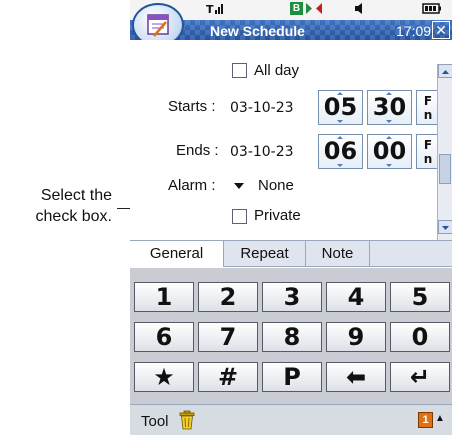  I want to click on all-day-label: All day, so click(277, 70).